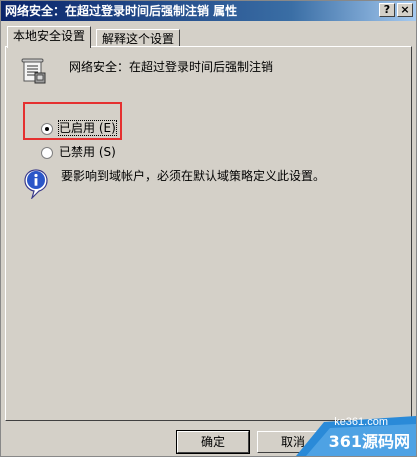 The height and width of the screenshot is (457, 417). Describe the element at coordinates (369, 441) in the screenshot. I see `watermark-brand: 361源码网` at that location.